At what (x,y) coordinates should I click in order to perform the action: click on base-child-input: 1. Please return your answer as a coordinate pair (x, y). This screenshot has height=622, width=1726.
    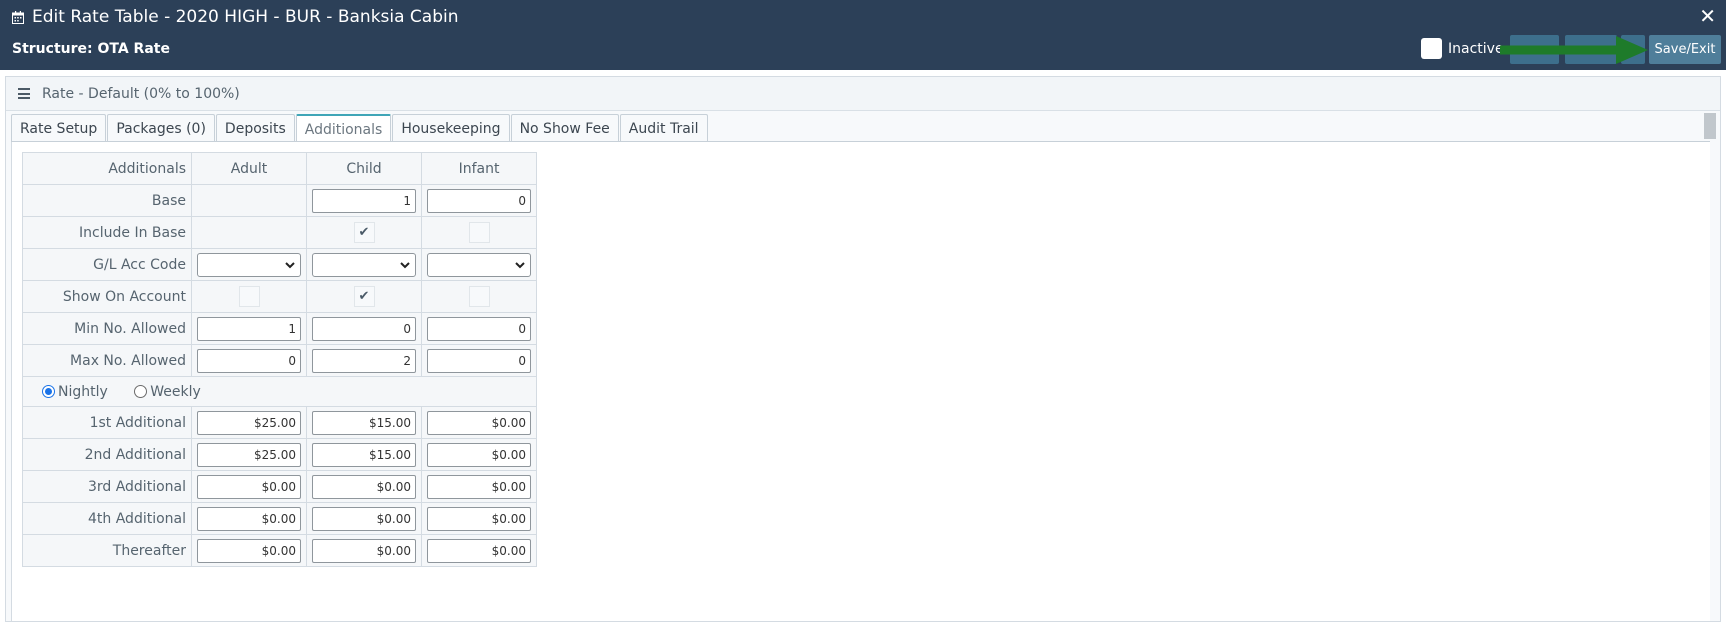
    Looking at the image, I should click on (364, 200).